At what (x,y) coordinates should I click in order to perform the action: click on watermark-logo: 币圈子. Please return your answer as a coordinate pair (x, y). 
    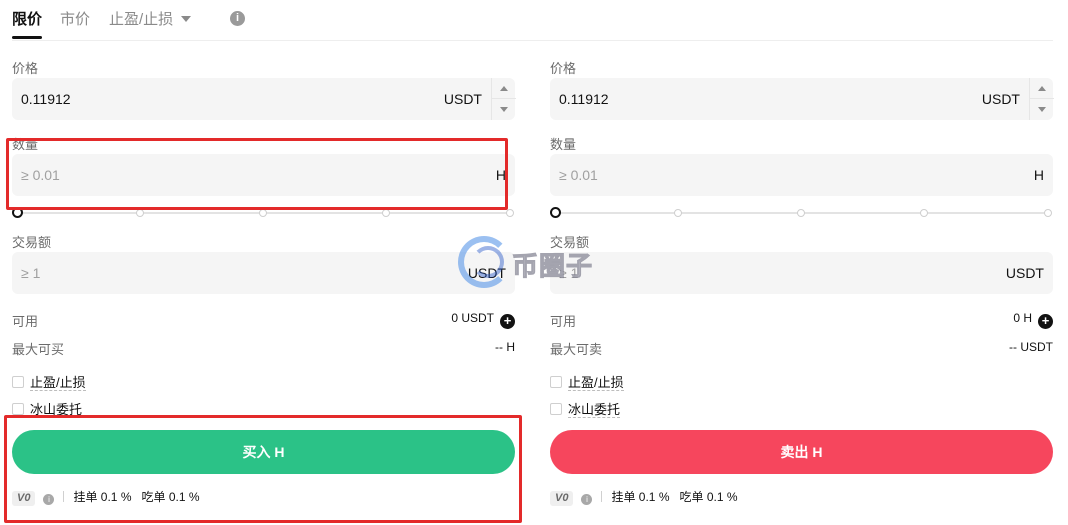
    Looking at the image, I should click on (538, 262).